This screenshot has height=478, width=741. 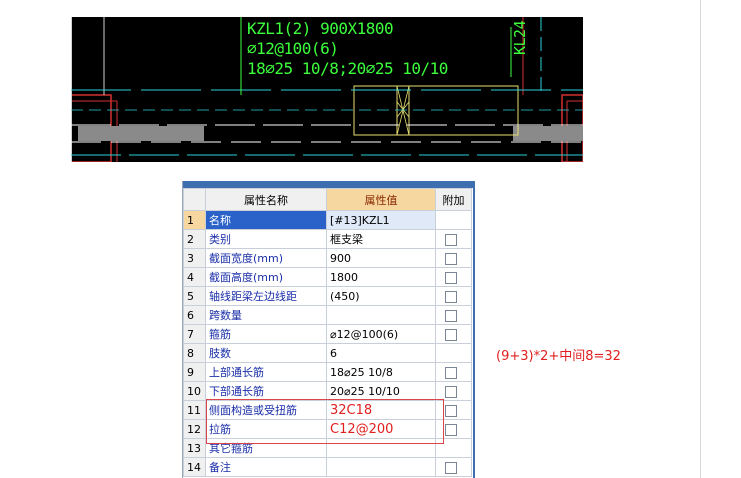 I want to click on row-index: 4, so click(x=194, y=277).